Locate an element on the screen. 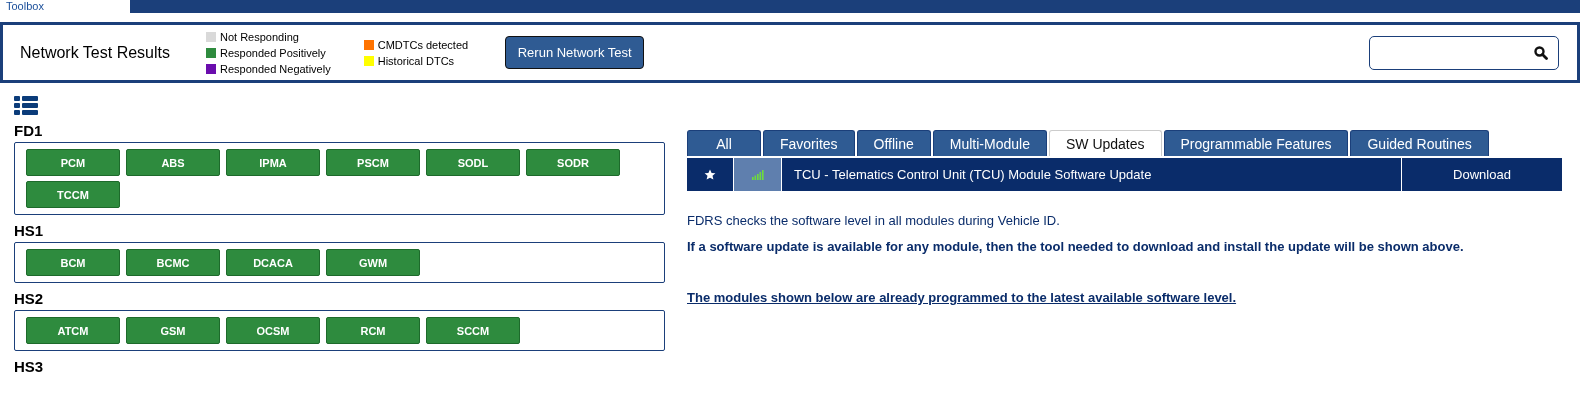  module-button: PSCM is located at coordinates (373, 162).